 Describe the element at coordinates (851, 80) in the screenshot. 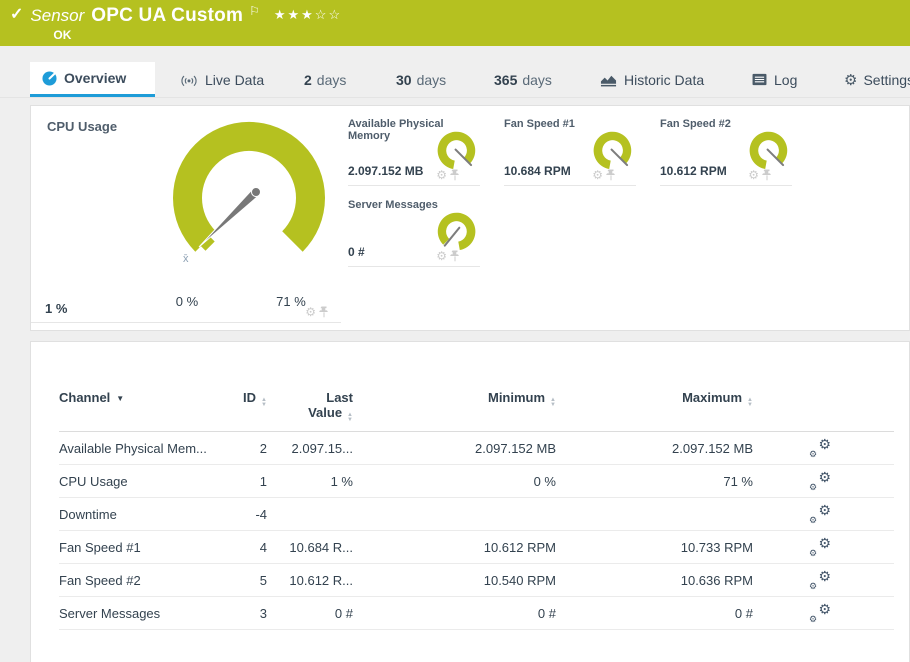

I see `gear-icon: ⚙` at that location.